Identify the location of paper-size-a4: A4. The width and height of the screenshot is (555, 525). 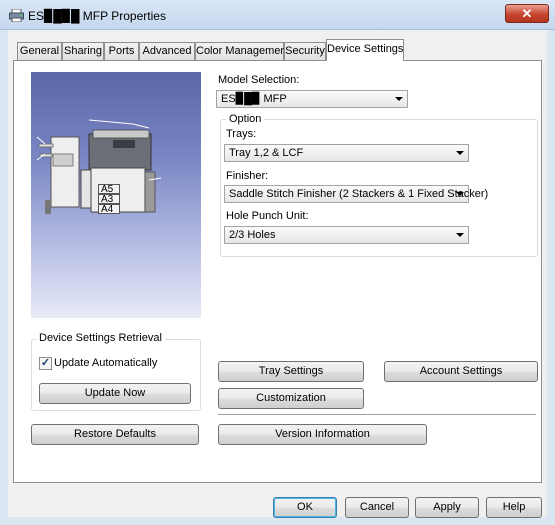
(109, 209).